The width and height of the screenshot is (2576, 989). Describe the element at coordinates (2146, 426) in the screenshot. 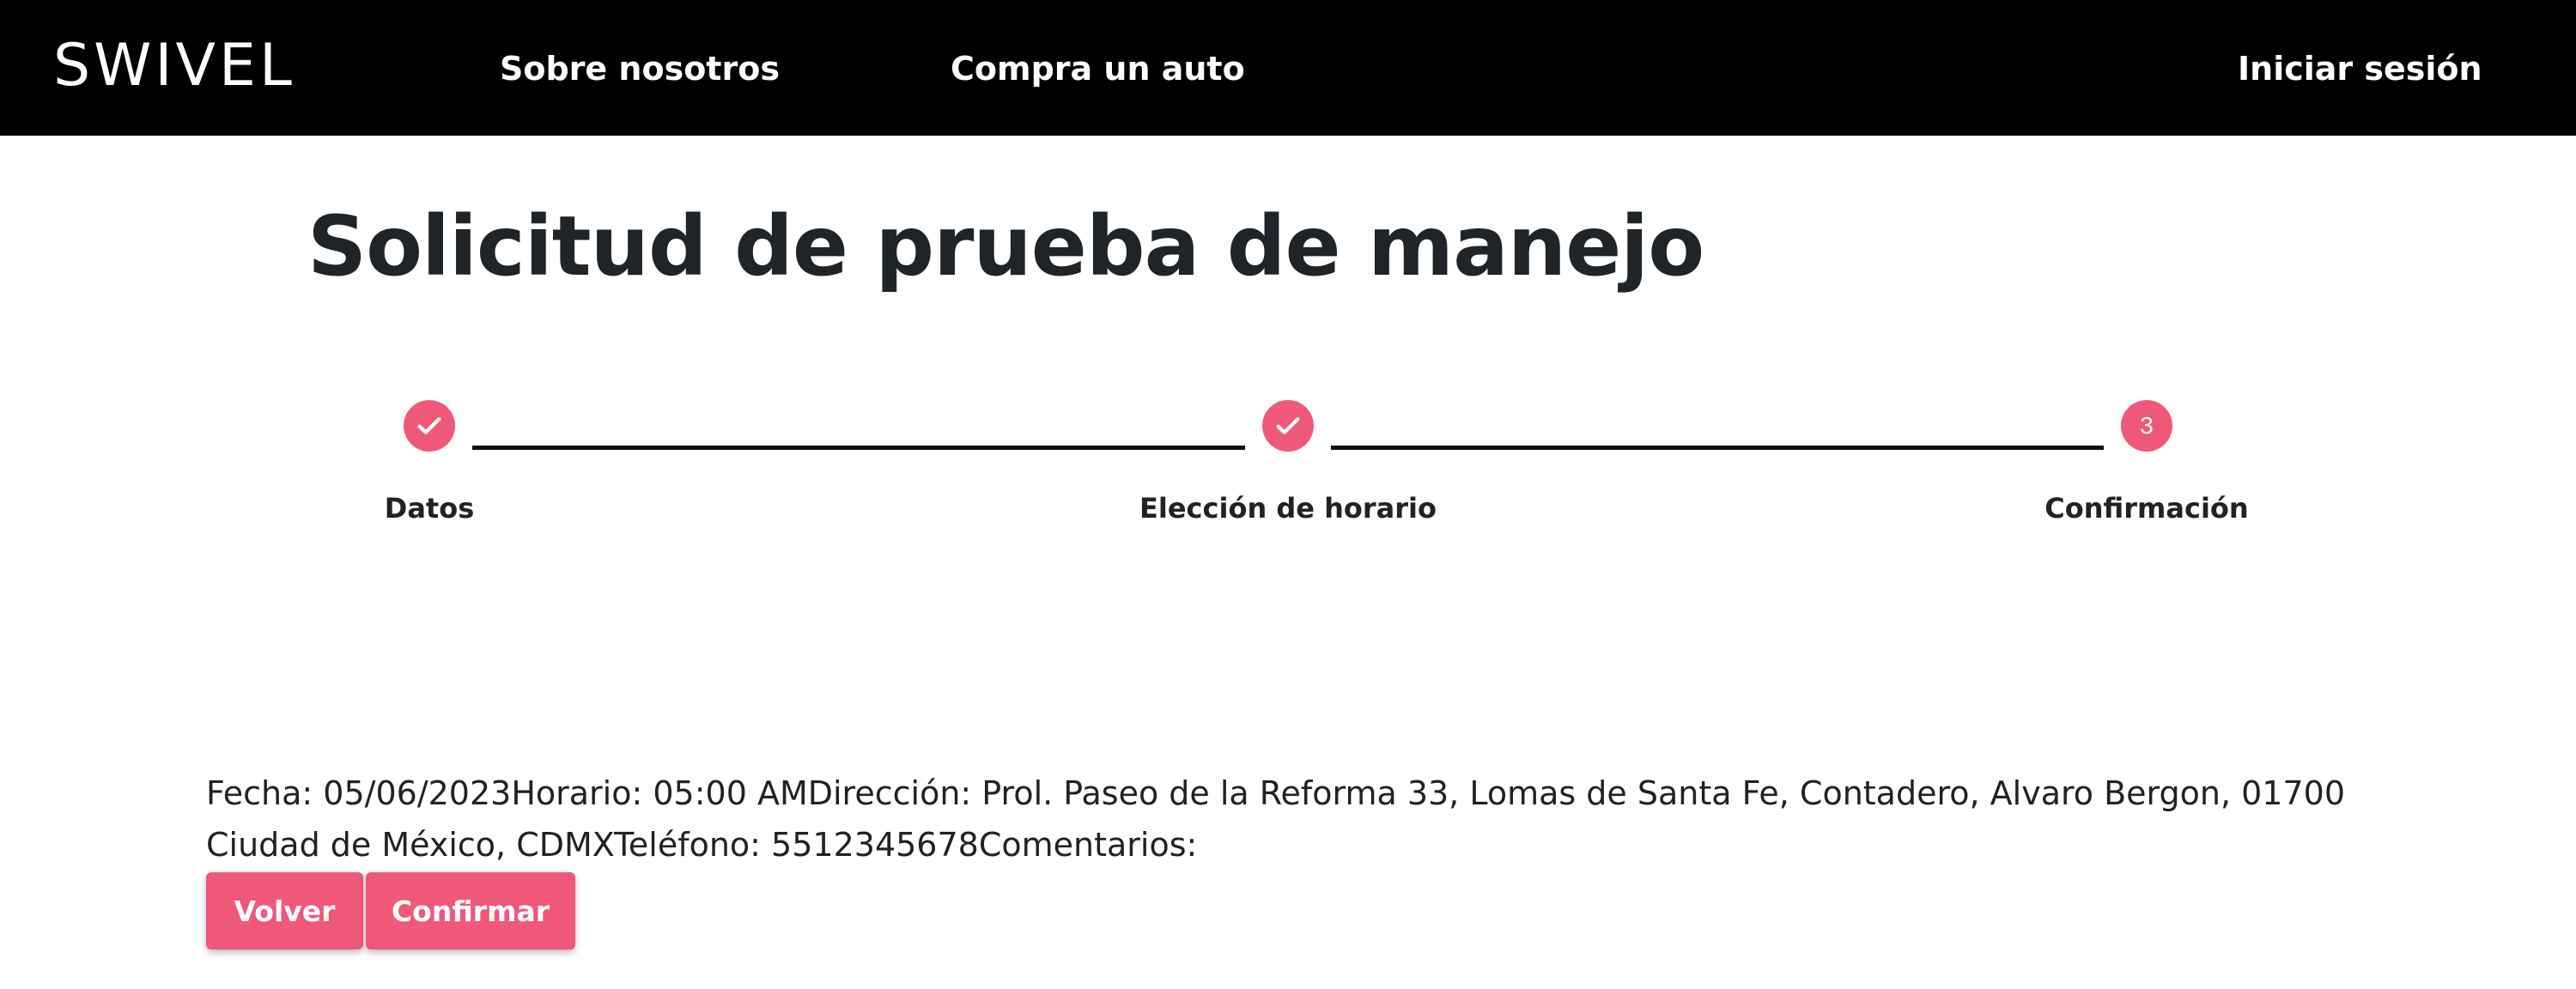

I see `step-3-active-indicator: 3` at that location.